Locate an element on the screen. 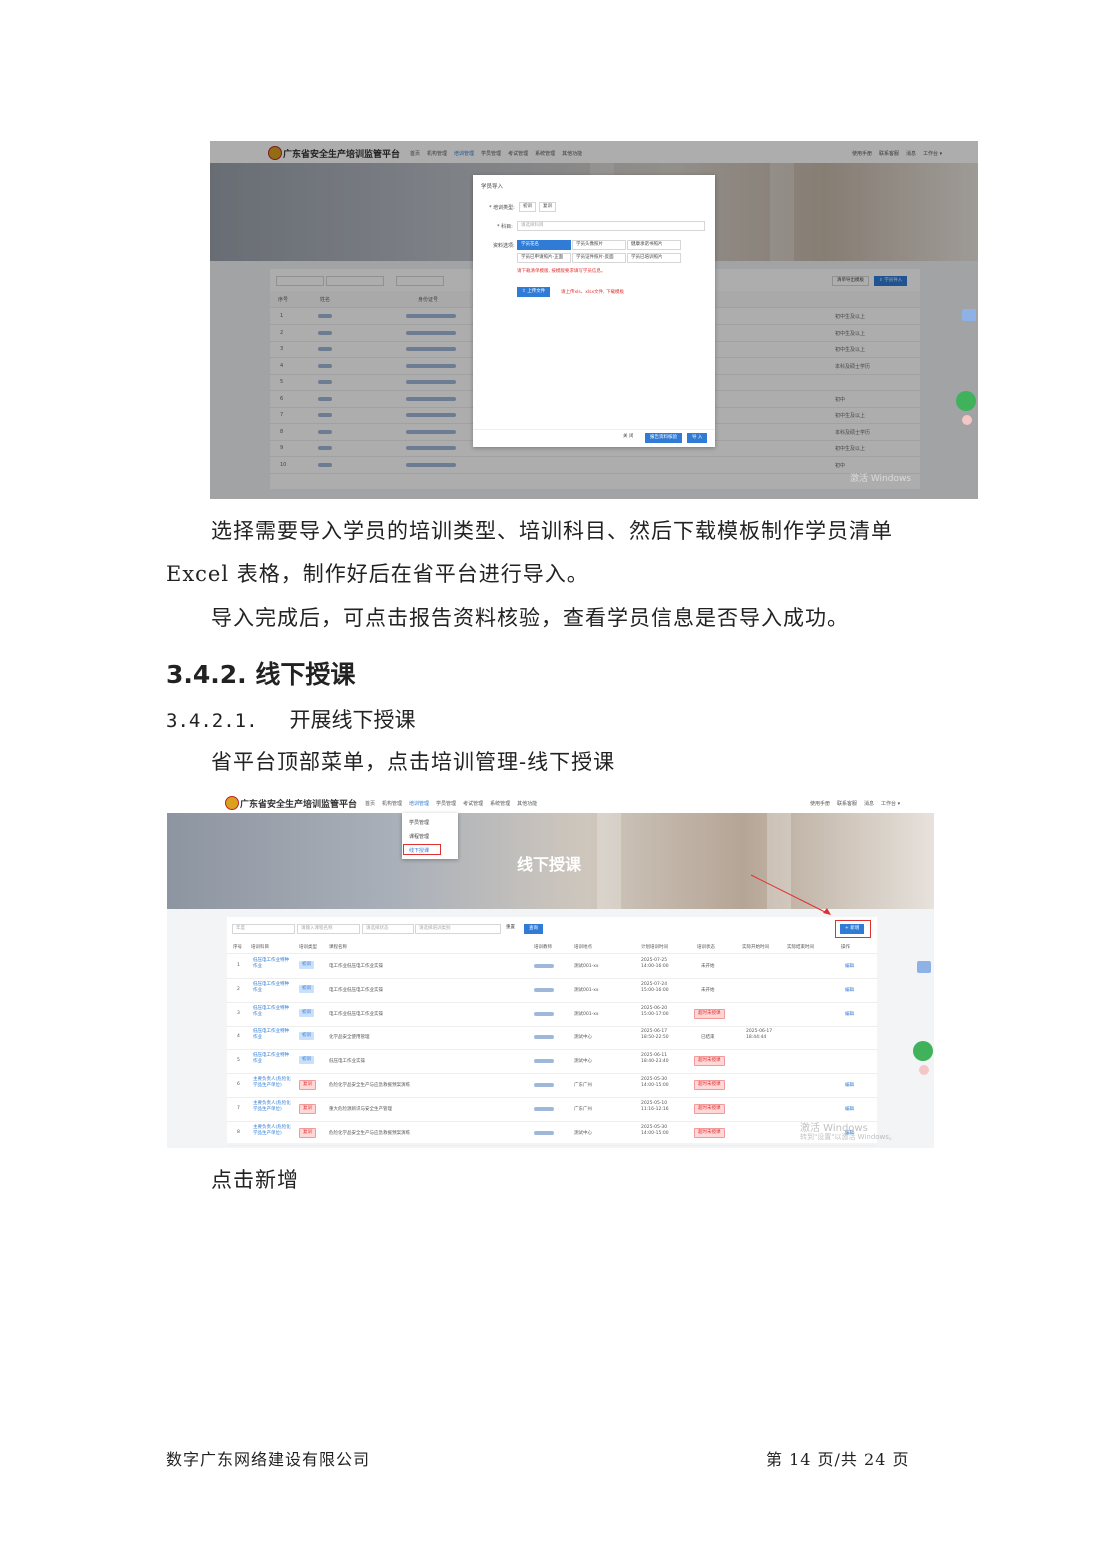 The width and height of the screenshot is (1102, 1559). reset-button: 重置 is located at coordinates (510, 928).